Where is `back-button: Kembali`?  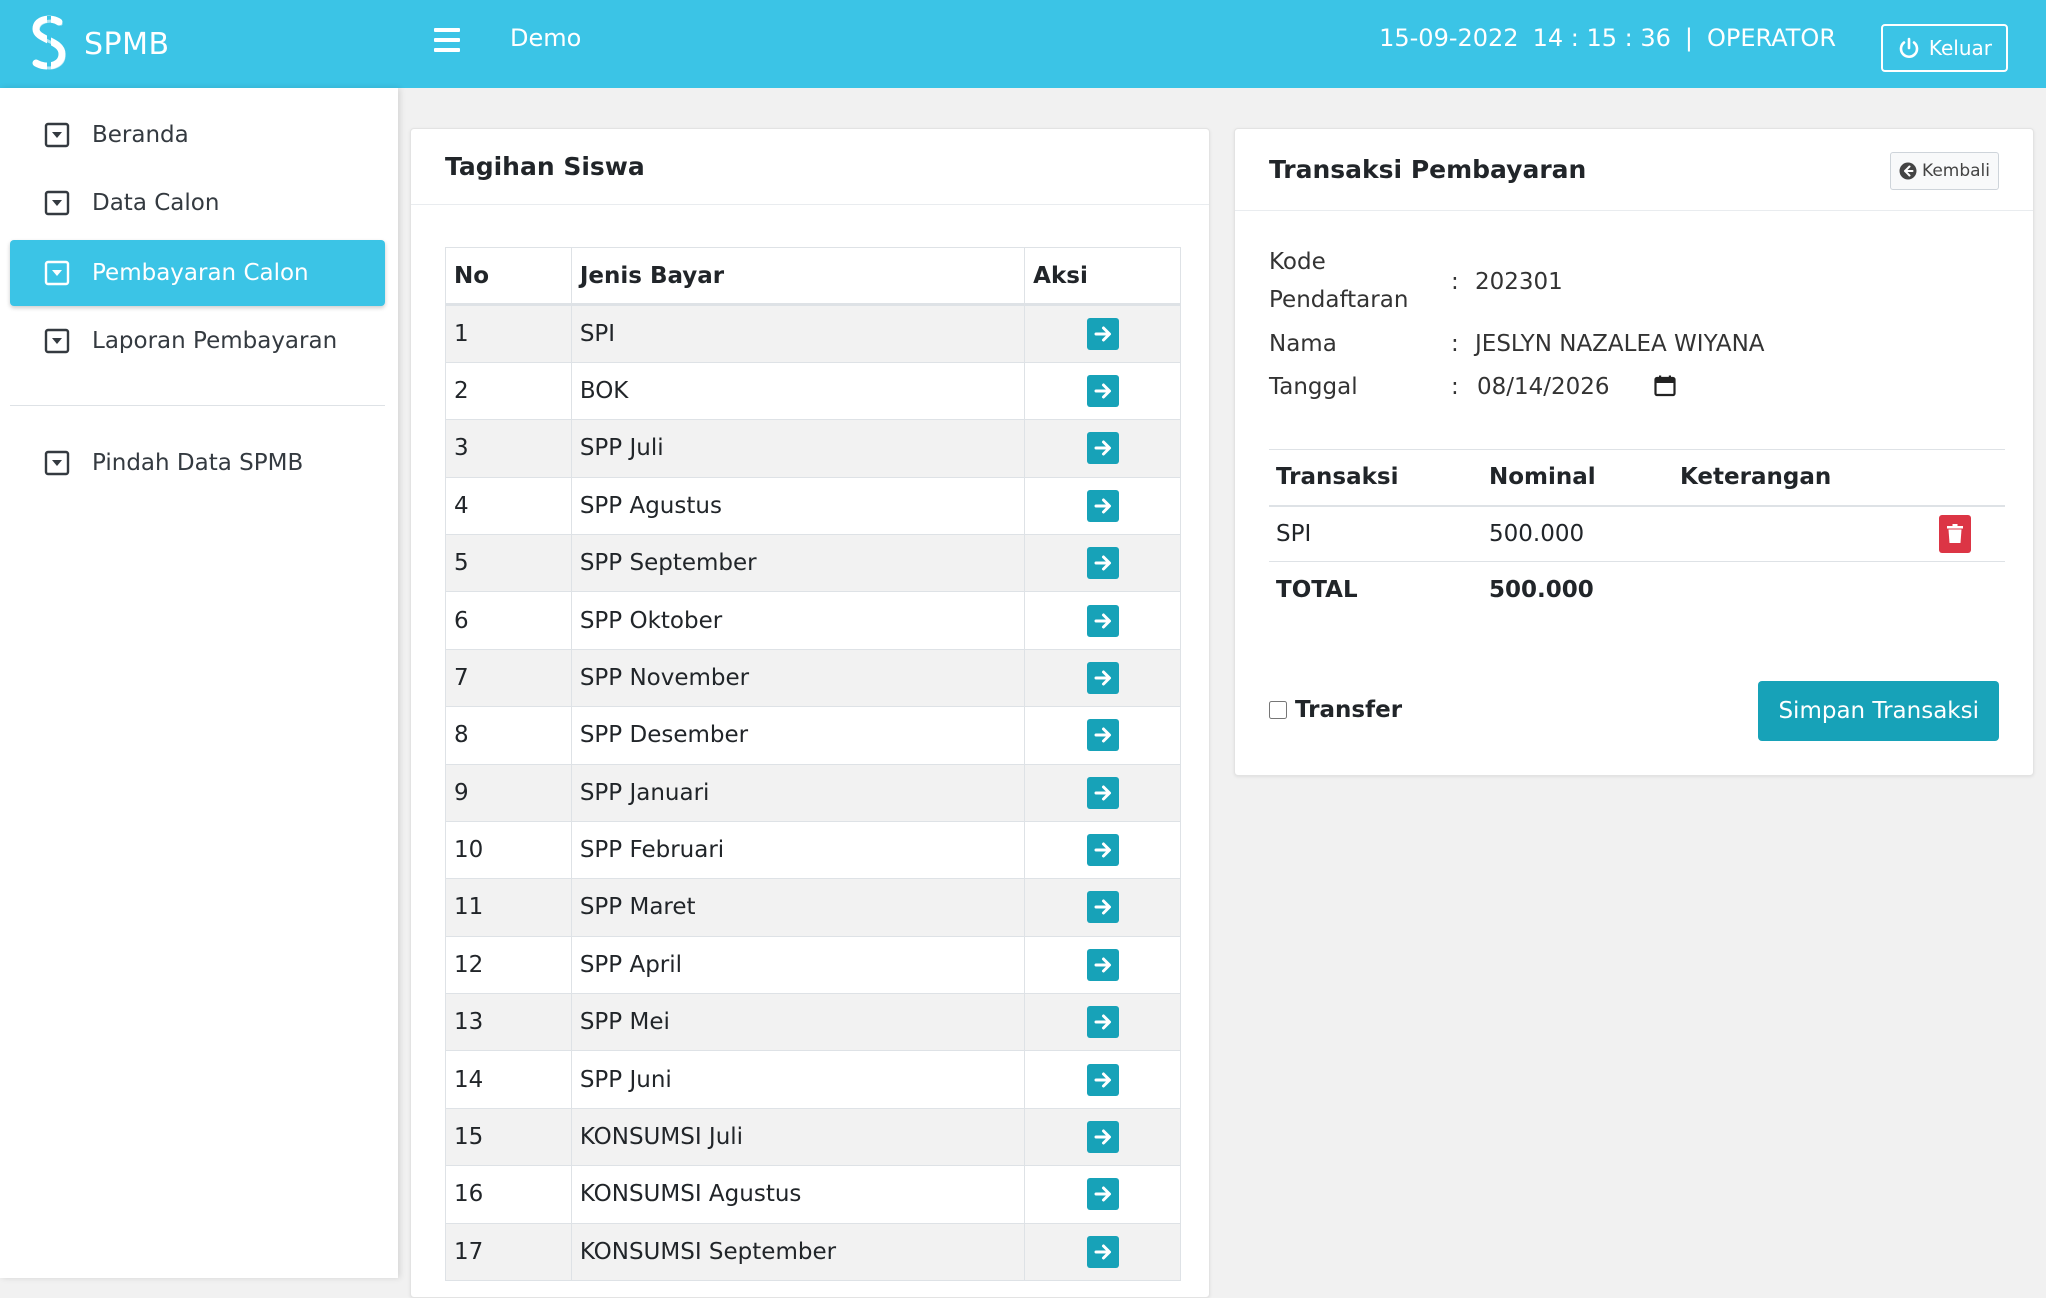
back-button: Kembali is located at coordinates (1944, 171).